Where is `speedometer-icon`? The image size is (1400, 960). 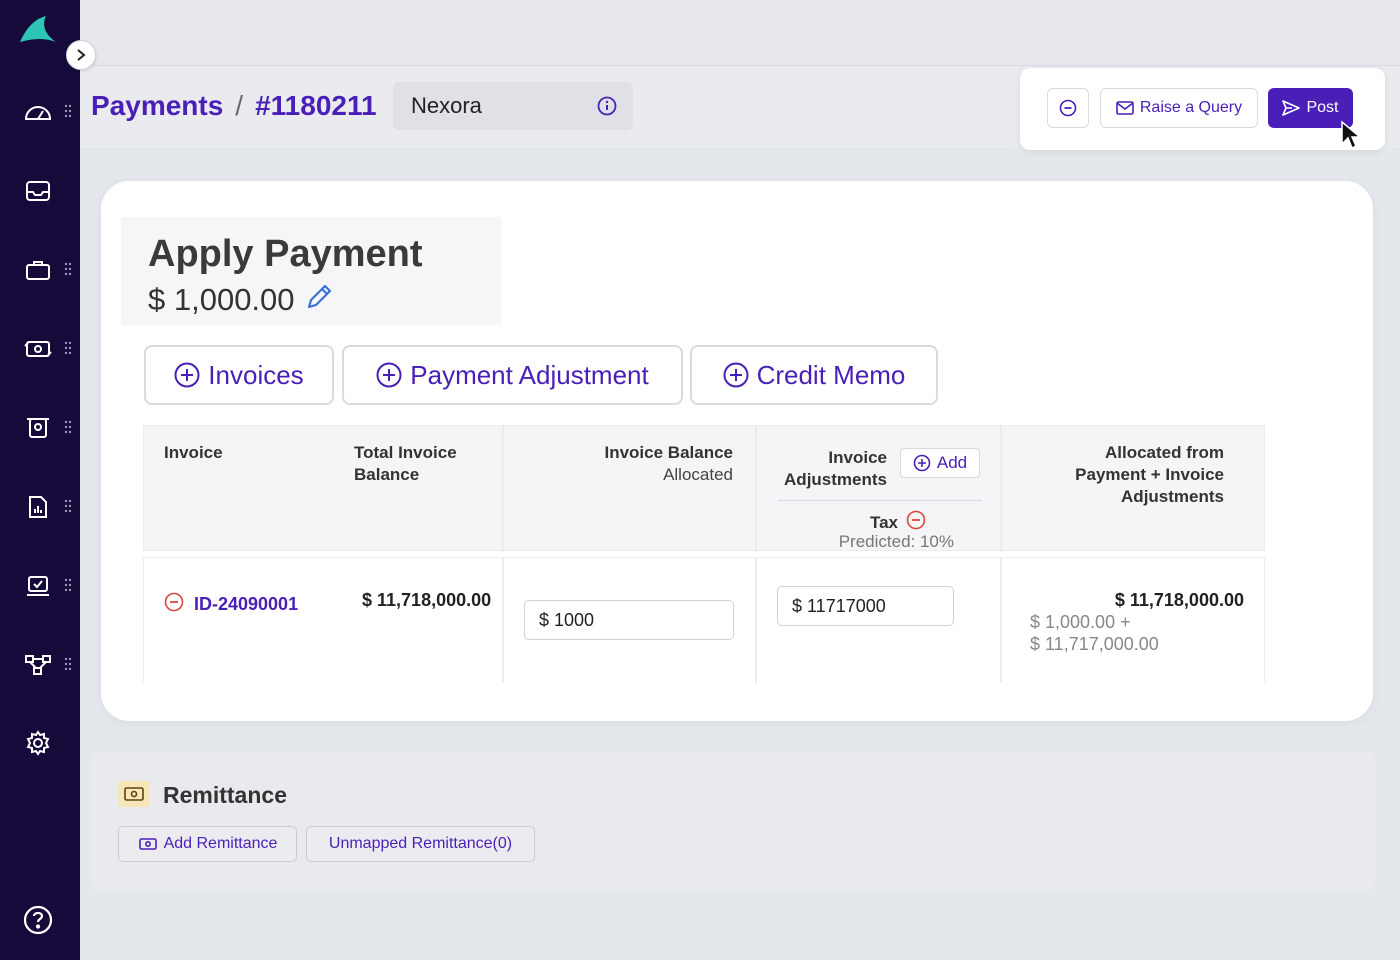
speedometer-icon is located at coordinates (38, 112).